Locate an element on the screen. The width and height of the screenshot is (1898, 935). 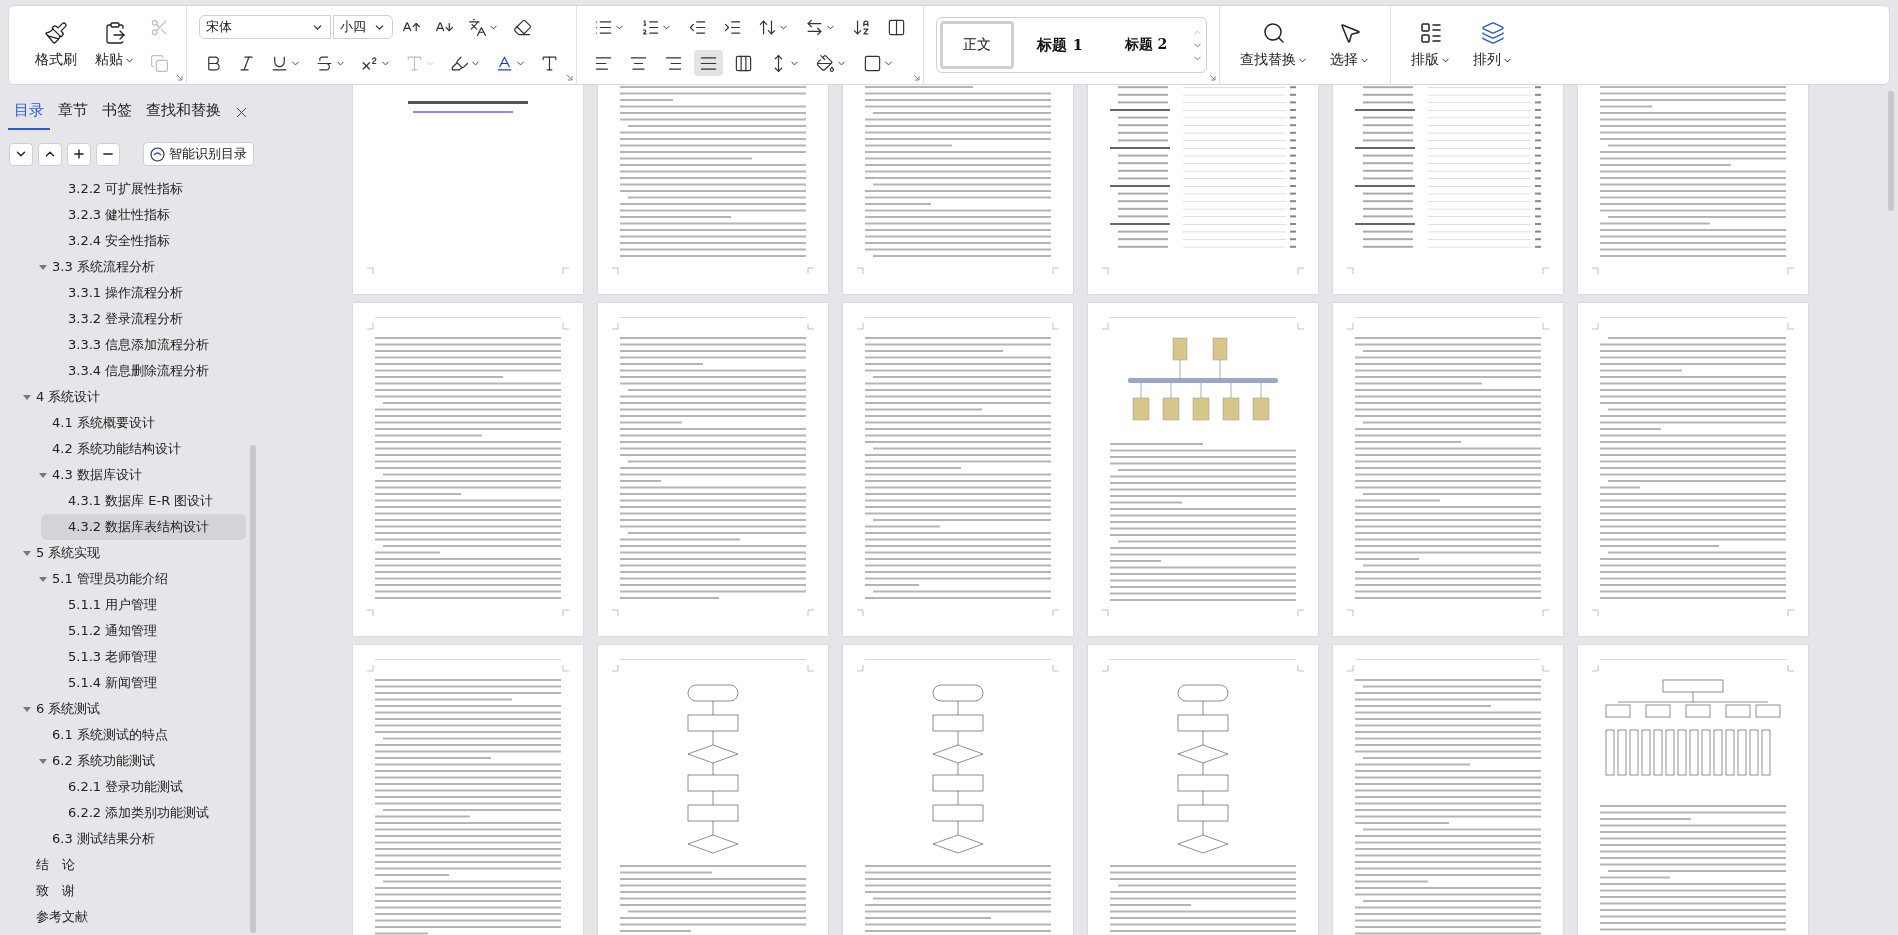
smart-toc-button: 智能识别目录 is located at coordinates (198, 154).